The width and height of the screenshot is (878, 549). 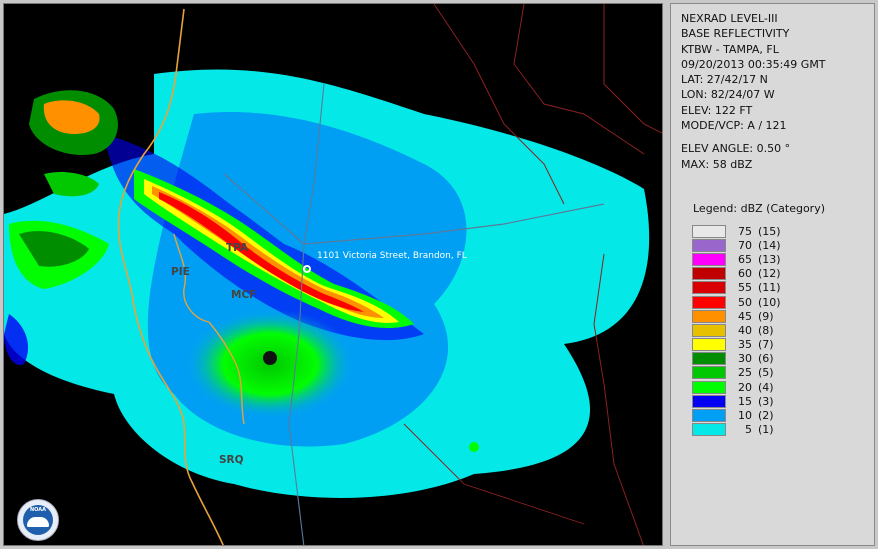 I want to click on legend-category: (9), so click(x=766, y=316).